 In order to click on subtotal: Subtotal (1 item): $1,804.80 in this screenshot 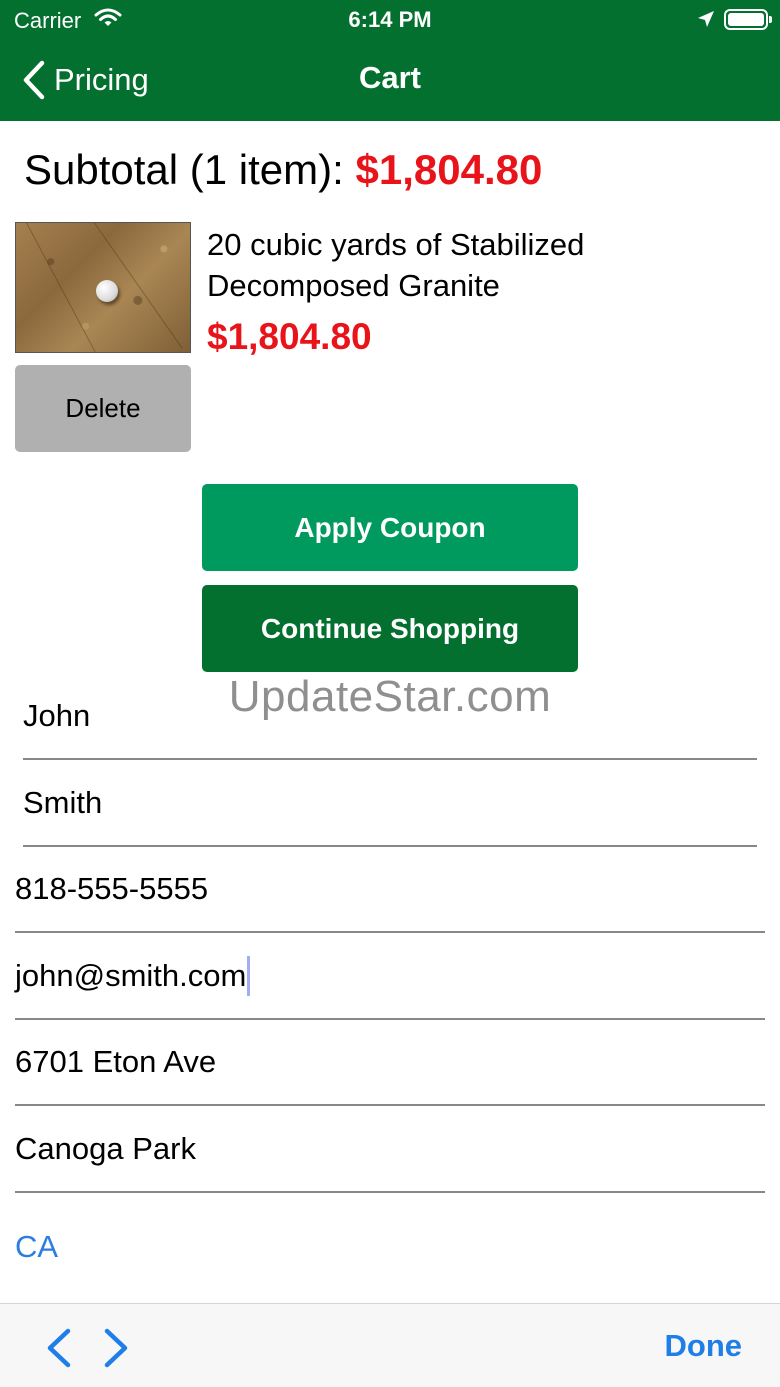, I will do `click(283, 170)`.